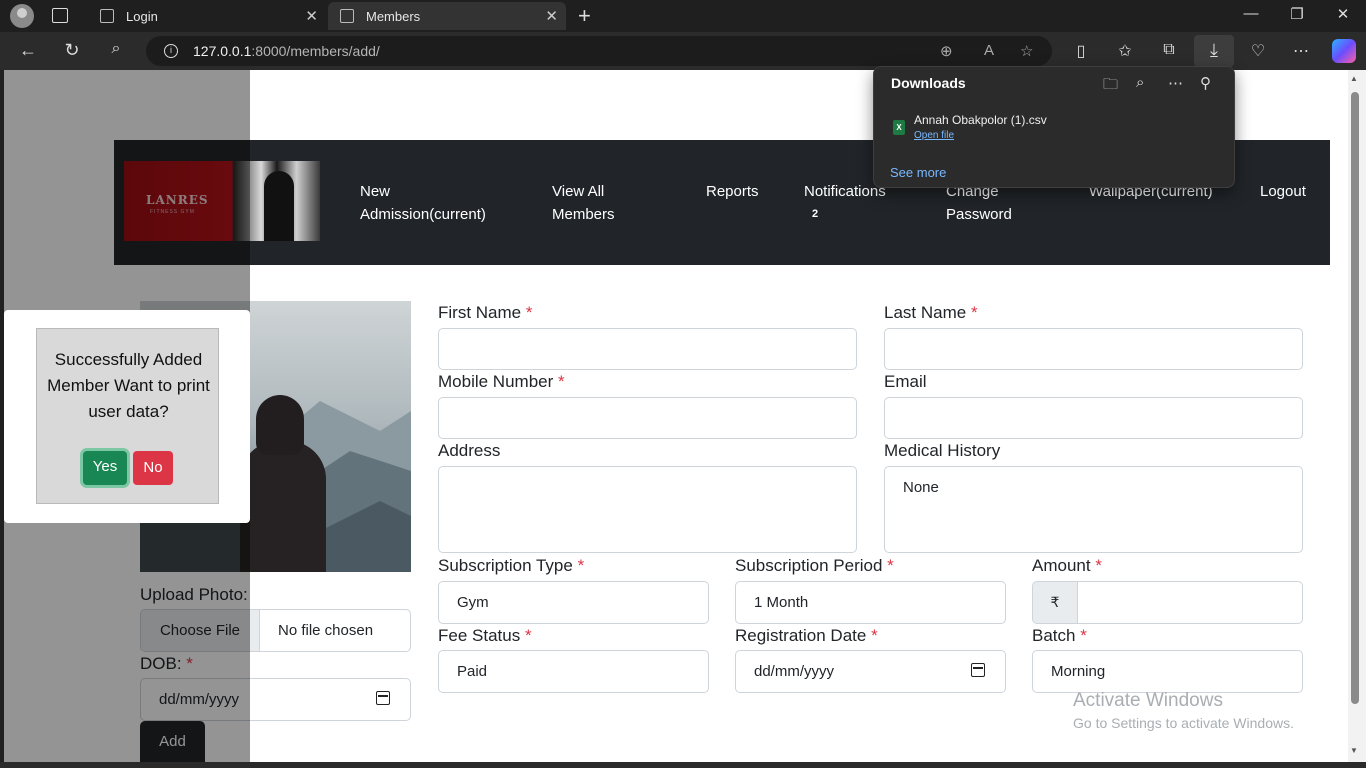 This screenshot has height=768, width=1366. What do you see at coordinates (870, 671) in the screenshot?
I see `registration-date-input: dd/mm/yyyy` at bounding box center [870, 671].